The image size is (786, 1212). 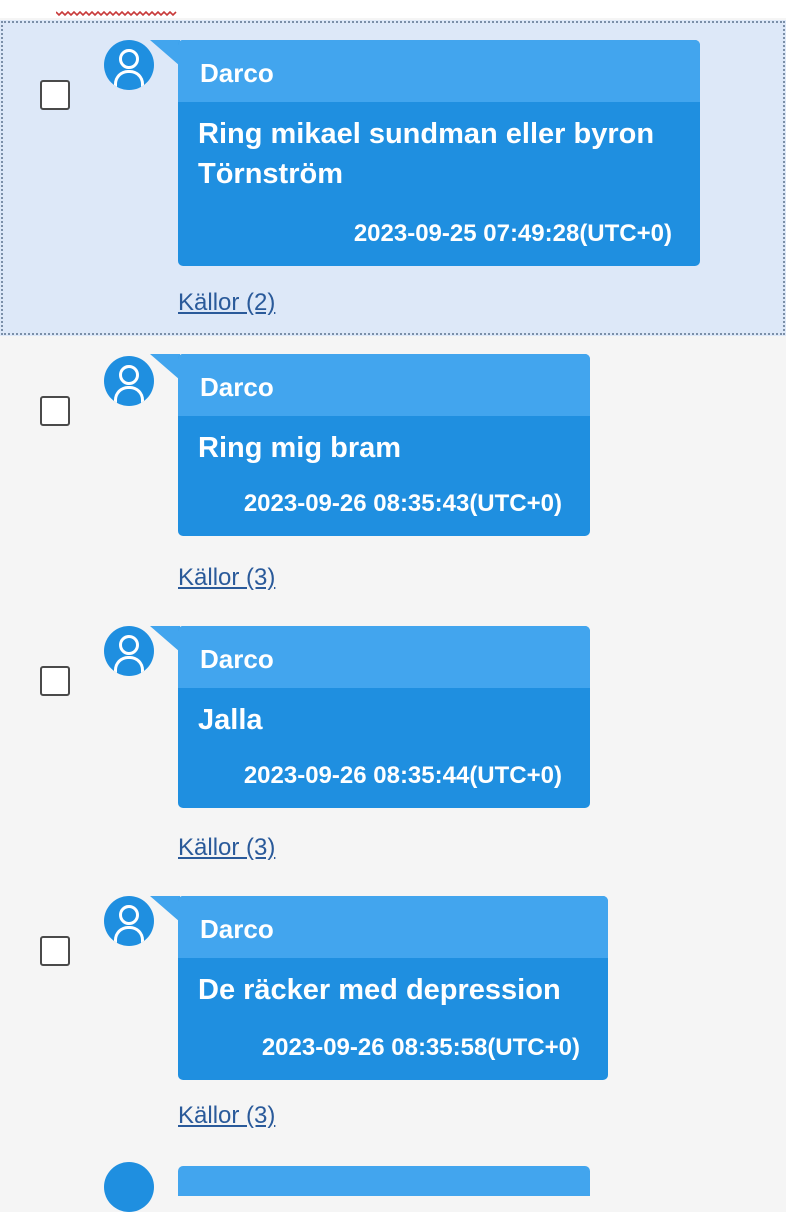 I want to click on message-bubble, so click(x=384, y=1181).